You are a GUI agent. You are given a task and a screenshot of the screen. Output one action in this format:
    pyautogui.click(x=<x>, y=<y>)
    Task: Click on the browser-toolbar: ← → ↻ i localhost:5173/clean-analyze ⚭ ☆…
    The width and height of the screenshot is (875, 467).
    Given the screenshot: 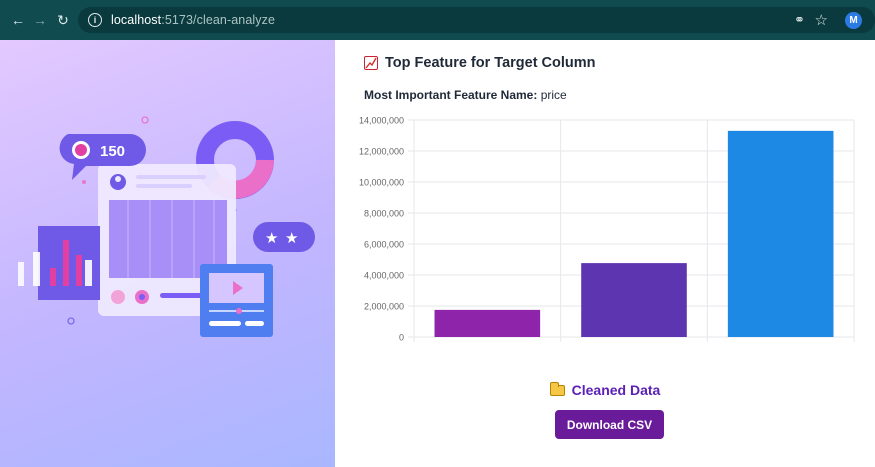 What is the action you would take?
    pyautogui.click(x=437, y=20)
    